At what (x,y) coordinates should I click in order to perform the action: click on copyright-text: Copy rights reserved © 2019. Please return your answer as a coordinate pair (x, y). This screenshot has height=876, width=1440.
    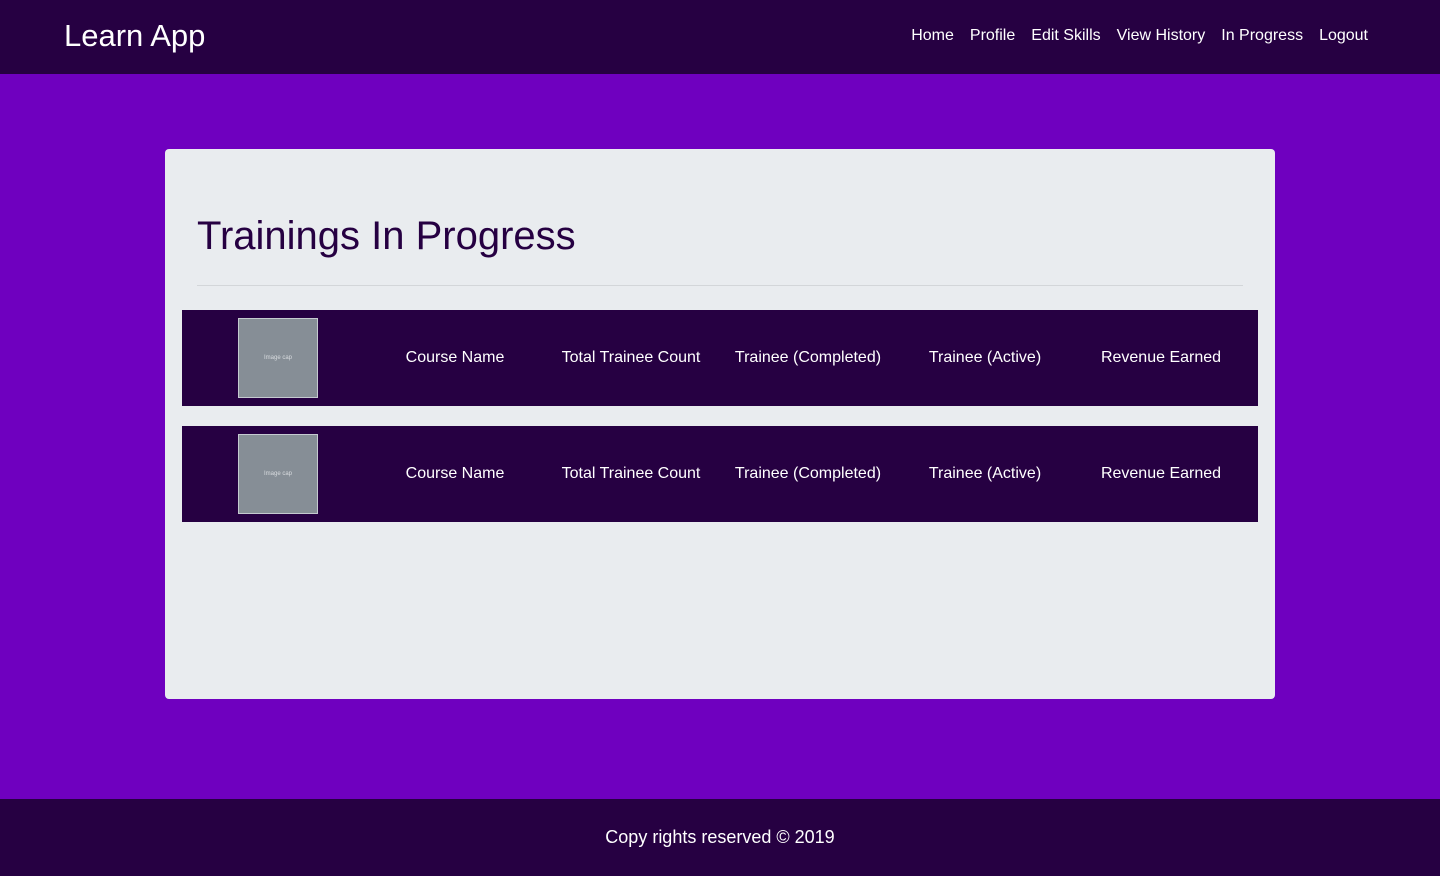
    Looking at the image, I should click on (720, 837).